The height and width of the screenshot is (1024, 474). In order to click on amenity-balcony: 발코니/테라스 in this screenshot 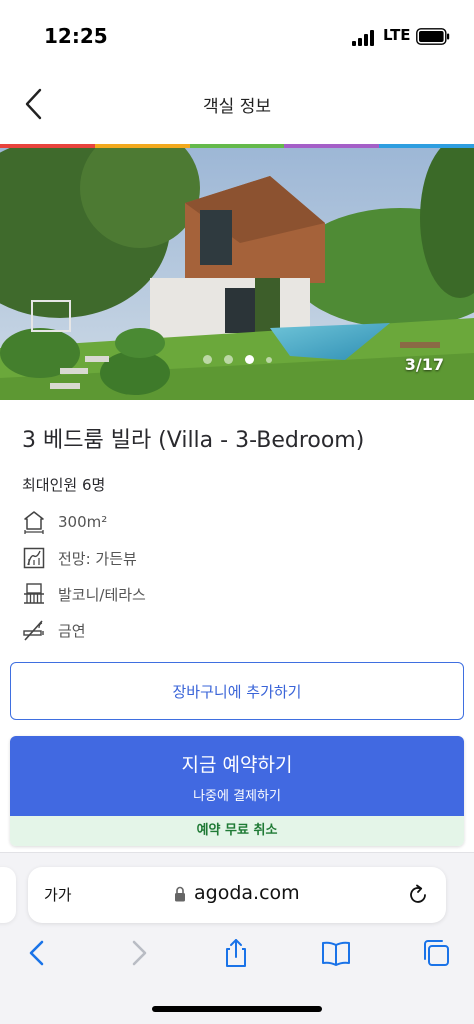, I will do `click(84, 594)`.